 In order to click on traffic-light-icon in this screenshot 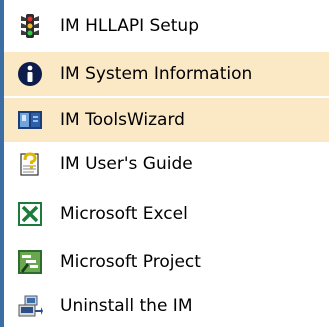, I will do `click(30, 26)`.